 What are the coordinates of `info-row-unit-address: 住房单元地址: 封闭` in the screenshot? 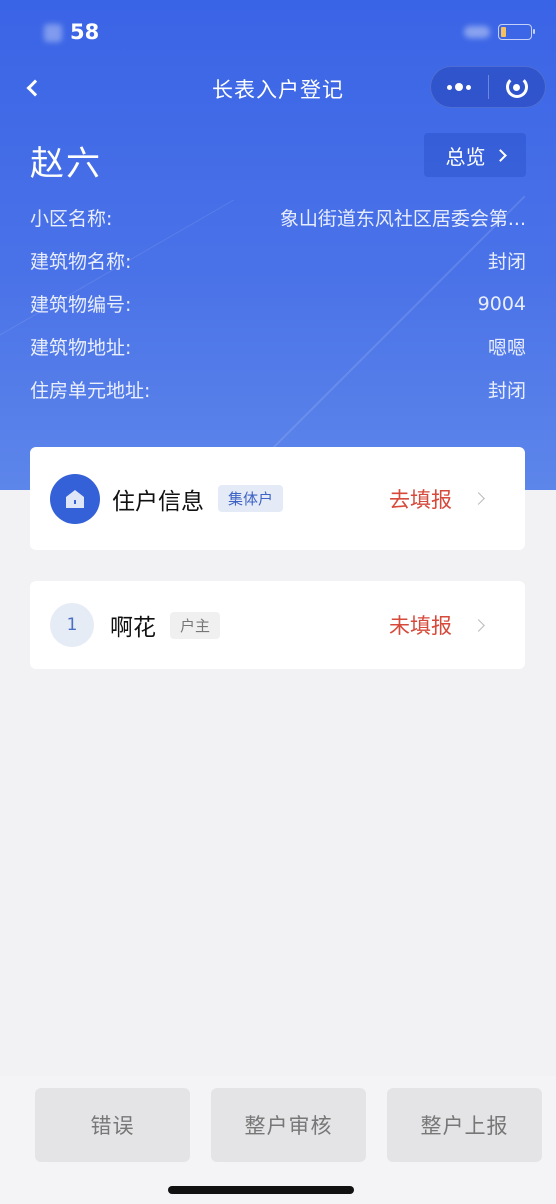 It's located at (278, 389).